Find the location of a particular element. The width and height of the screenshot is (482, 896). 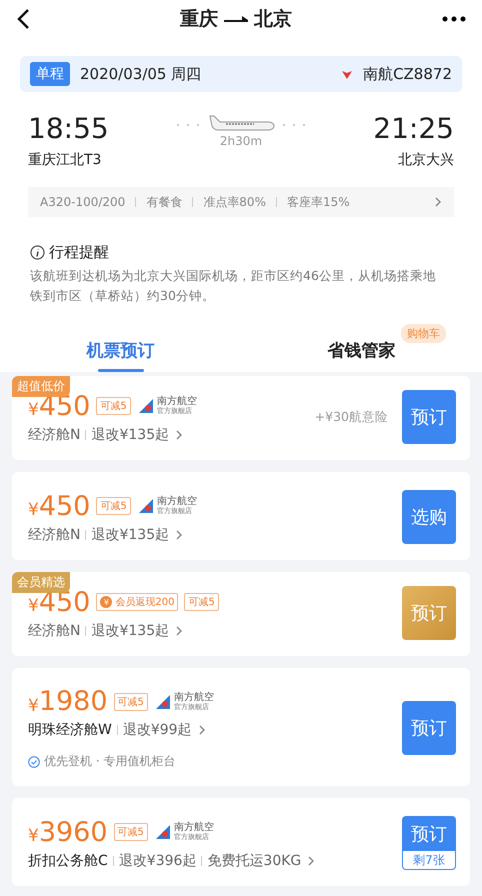

fare-perk: 优先登机 · 专用值机柜台 is located at coordinates (110, 761).